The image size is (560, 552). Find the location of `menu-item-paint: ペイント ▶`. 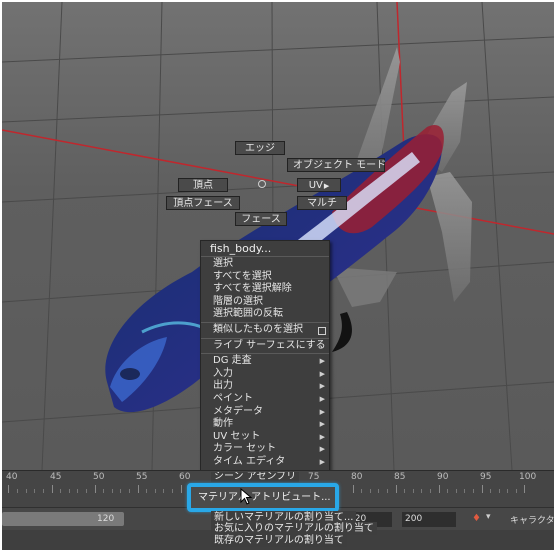

menu-item-paint: ペイント ▶ is located at coordinates (265, 399).